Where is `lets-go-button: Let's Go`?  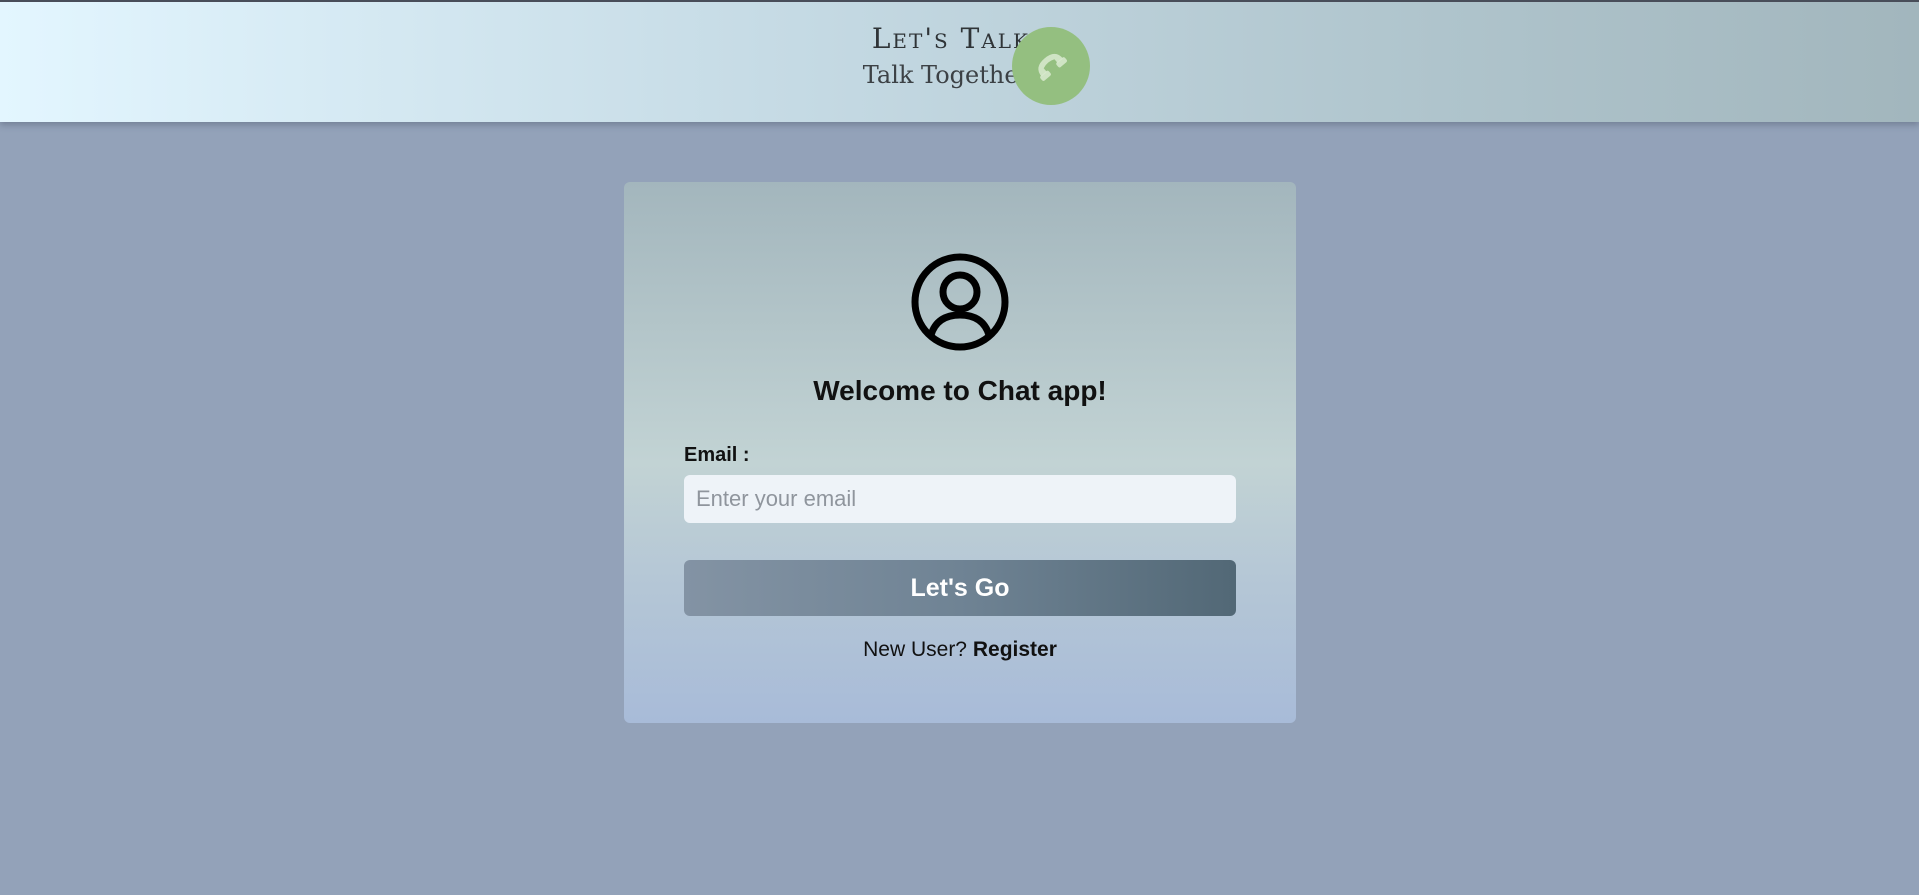
lets-go-button: Let's Go is located at coordinates (960, 588).